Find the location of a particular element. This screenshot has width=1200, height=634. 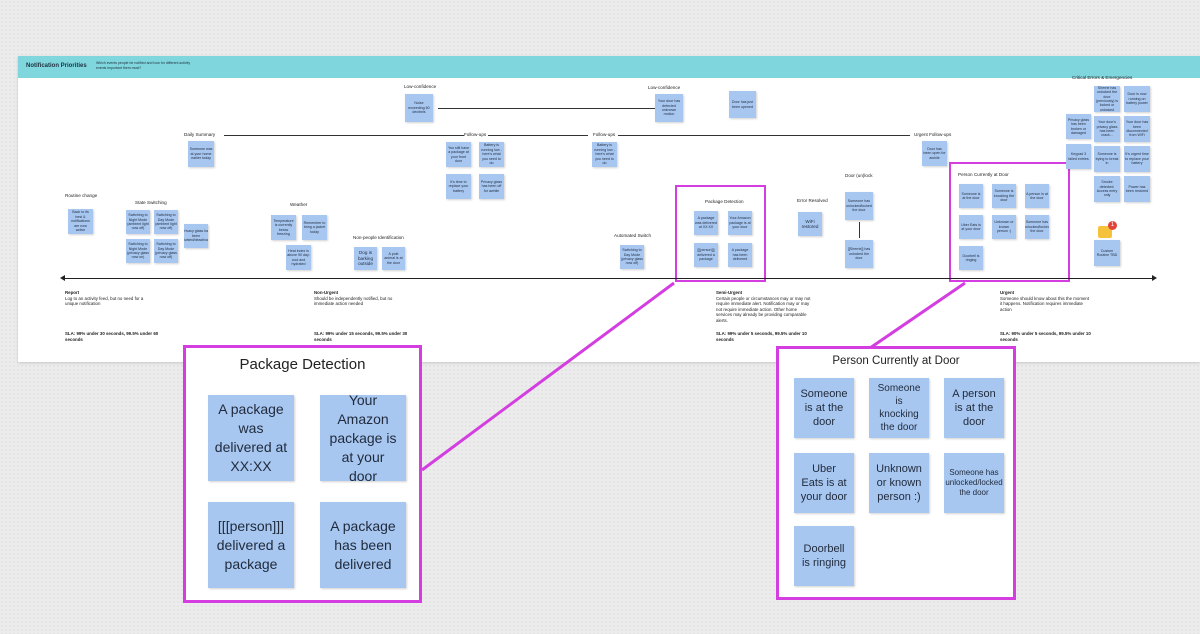

sticky-note: Someone is knocking the door is located at coordinates (899, 408).